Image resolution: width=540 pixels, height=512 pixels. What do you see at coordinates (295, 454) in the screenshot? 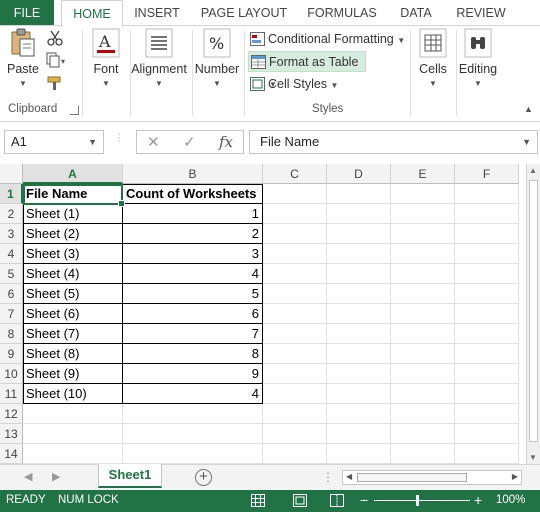
I see `cell-c14` at bounding box center [295, 454].